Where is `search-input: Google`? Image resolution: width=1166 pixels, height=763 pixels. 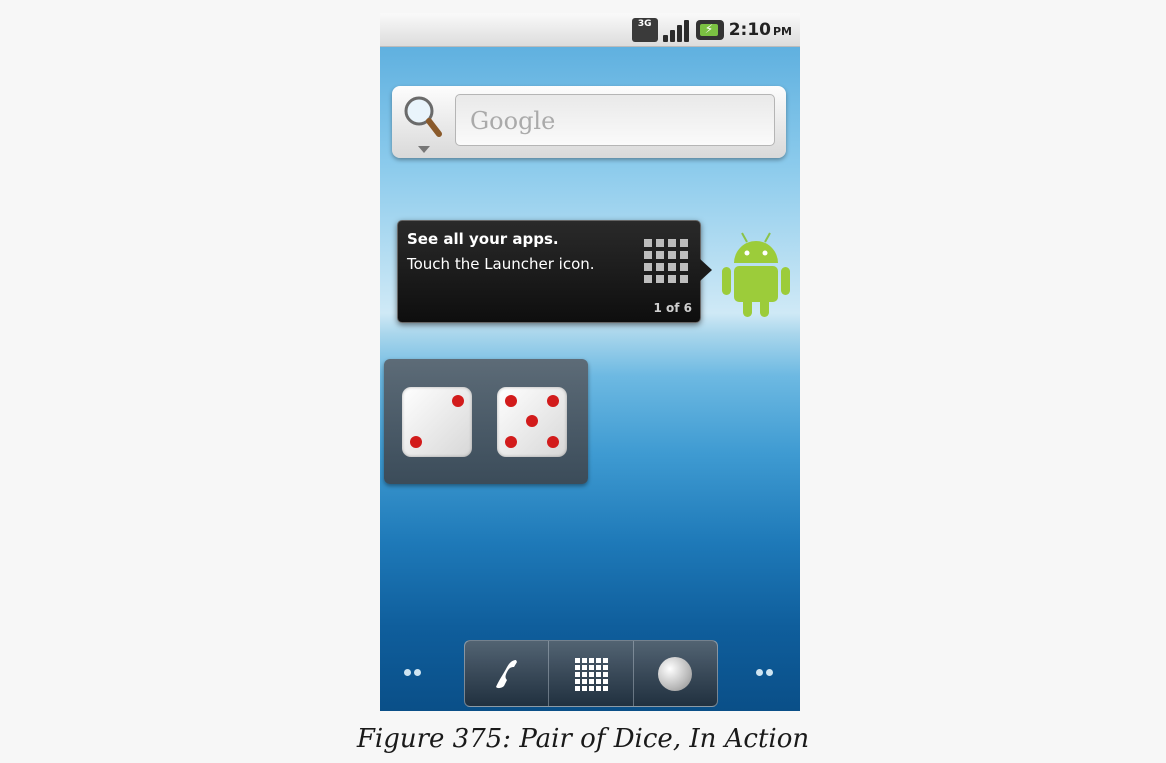 search-input: Google is located at coordinates (615, 120).